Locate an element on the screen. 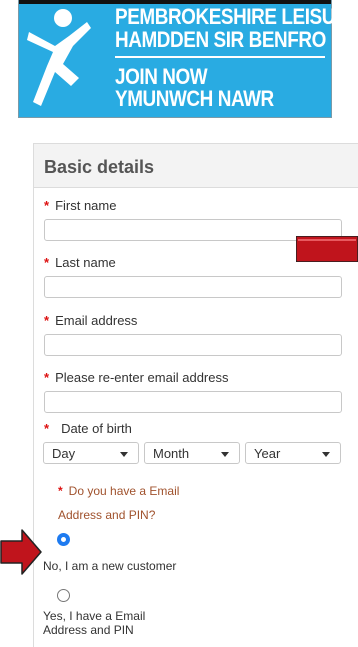  email-confirm-input is located at coordinates (193, 402).